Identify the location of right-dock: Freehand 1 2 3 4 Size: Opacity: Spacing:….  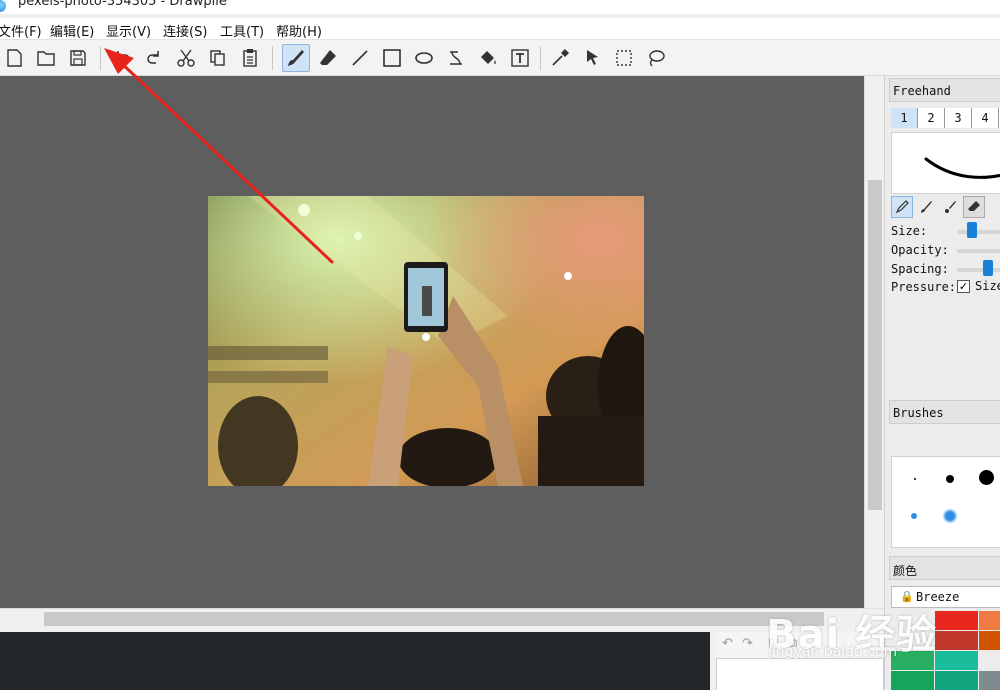
(942, 383).